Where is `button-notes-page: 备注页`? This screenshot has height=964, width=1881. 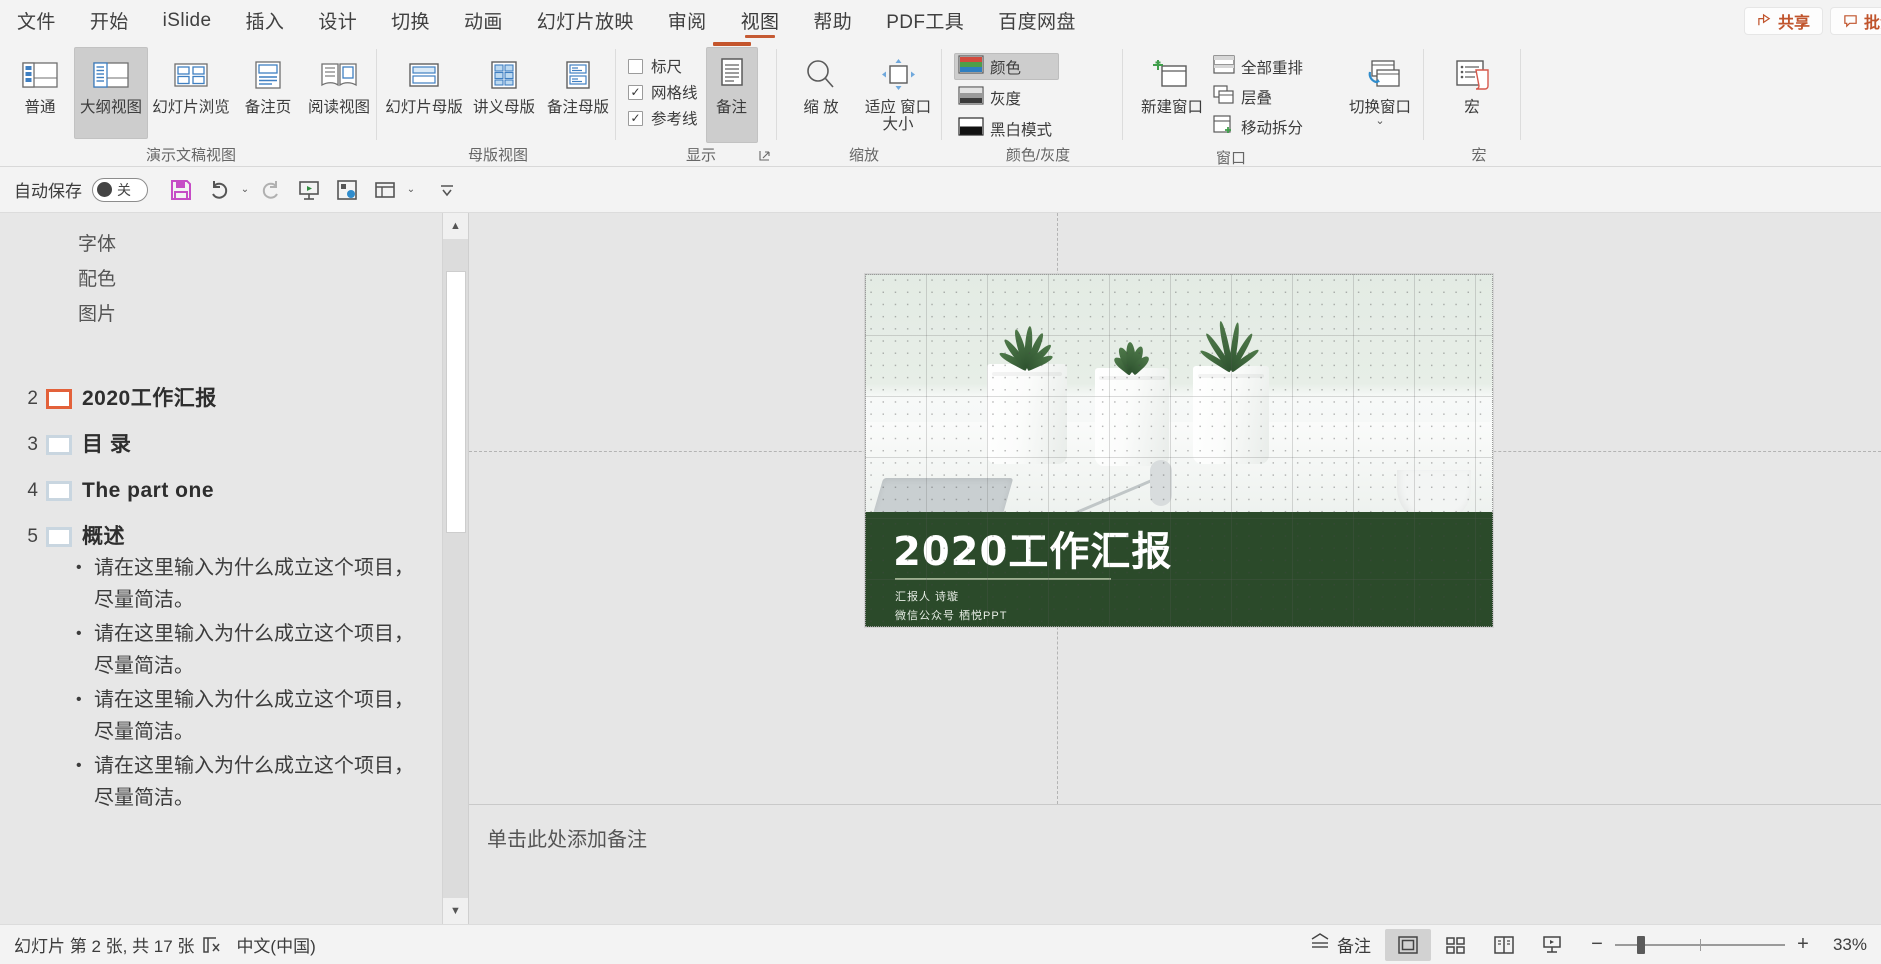 button-notes-page: 备注页 is located at coordinates (268, 93).